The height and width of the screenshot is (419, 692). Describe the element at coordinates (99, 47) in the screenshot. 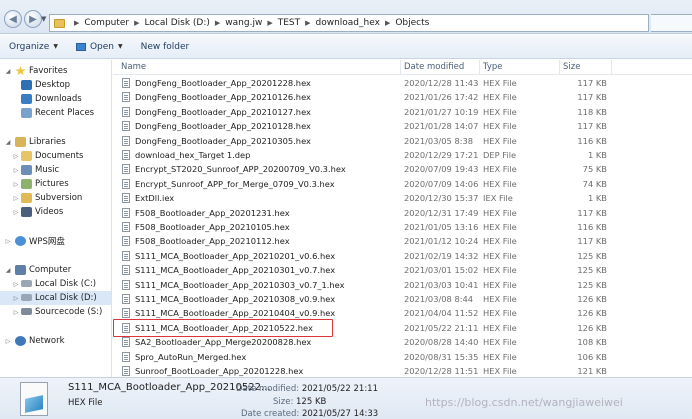

I see `open-button: Open ▼` at that location.